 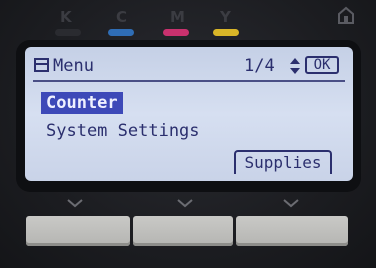 What do you see at coordinates (295, 66) in the screenshot?
I see `up-down-arrow-icon` at bounding box center [295, 66].